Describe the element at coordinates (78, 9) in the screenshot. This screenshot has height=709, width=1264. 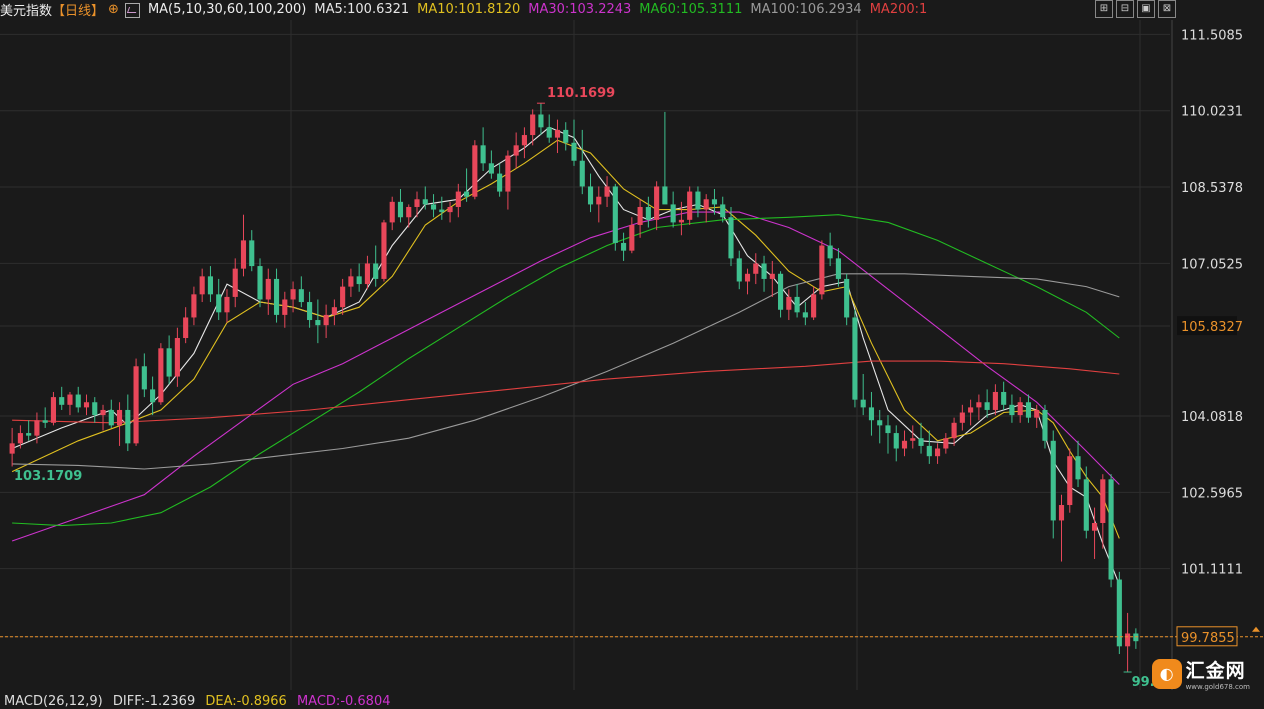
I see `period-tag: 【日线】` at that location.